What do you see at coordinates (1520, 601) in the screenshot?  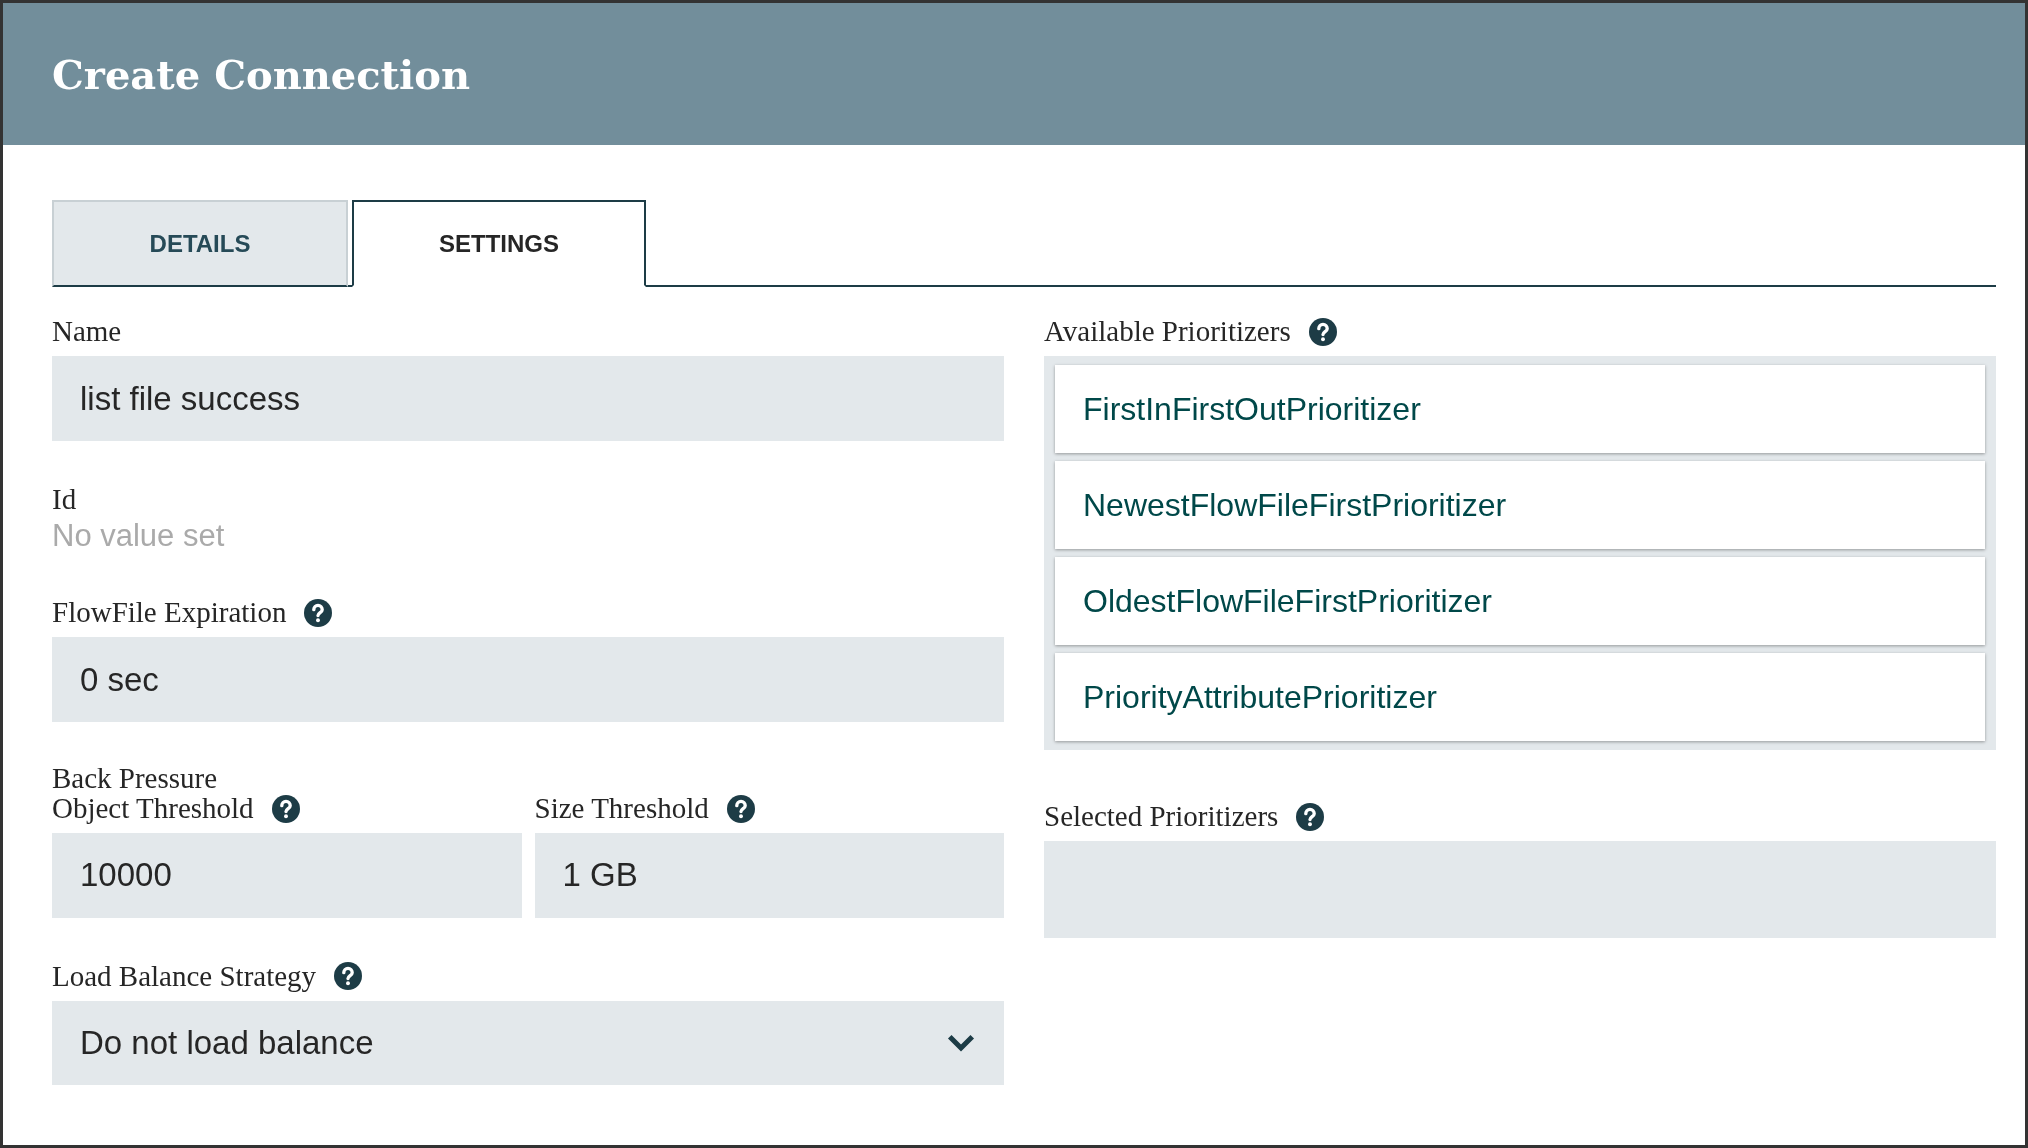 I see `prioritizer-item: OldestFlowFileFirstPrioritizer` at bounding box center [1520, 601].